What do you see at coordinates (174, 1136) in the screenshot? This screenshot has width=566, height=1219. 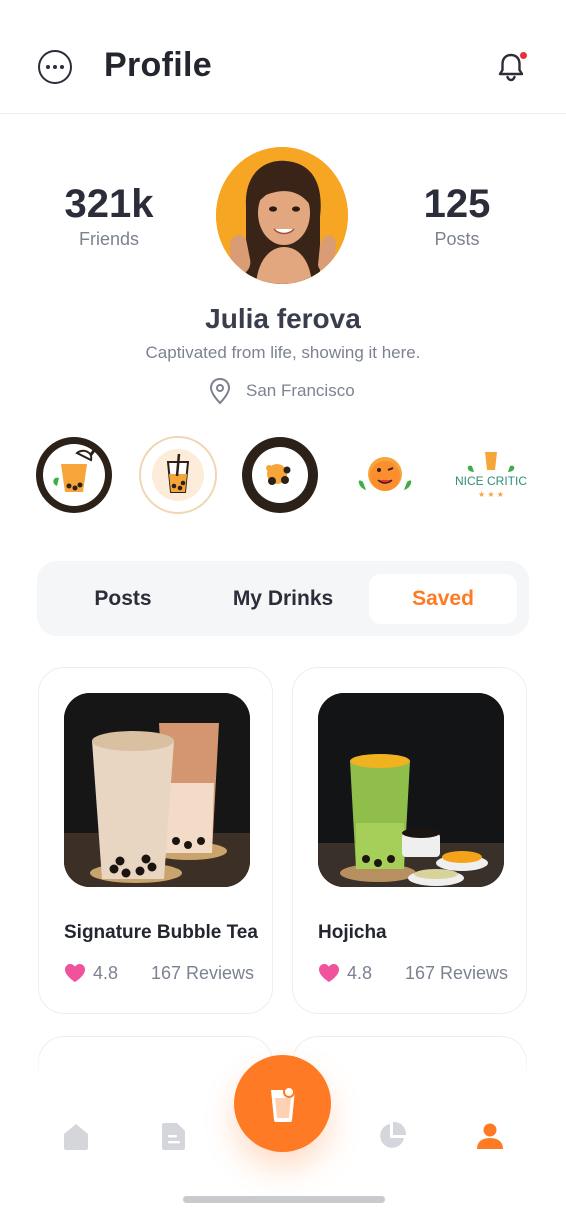 I see `document-icon` at bounding box center [174, 1136].